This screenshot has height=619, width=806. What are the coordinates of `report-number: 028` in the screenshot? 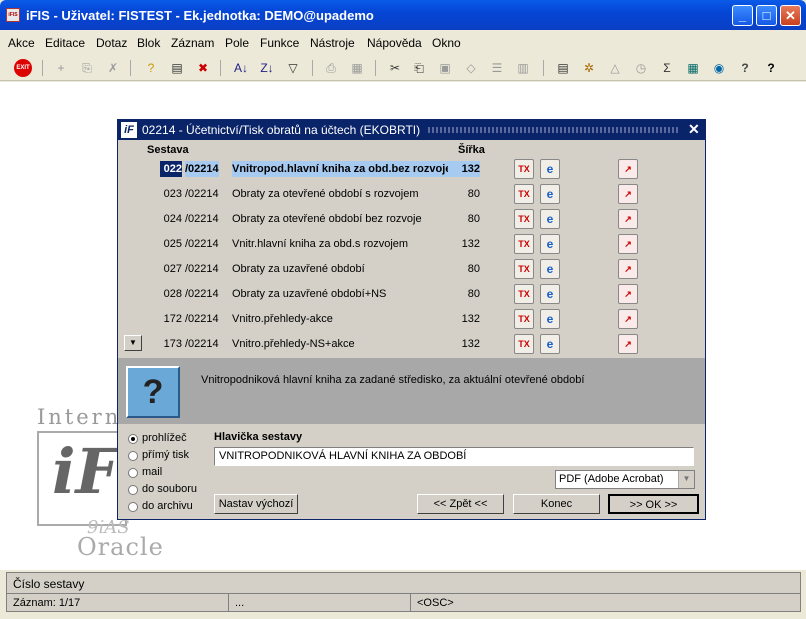 It's located at (171, 294).